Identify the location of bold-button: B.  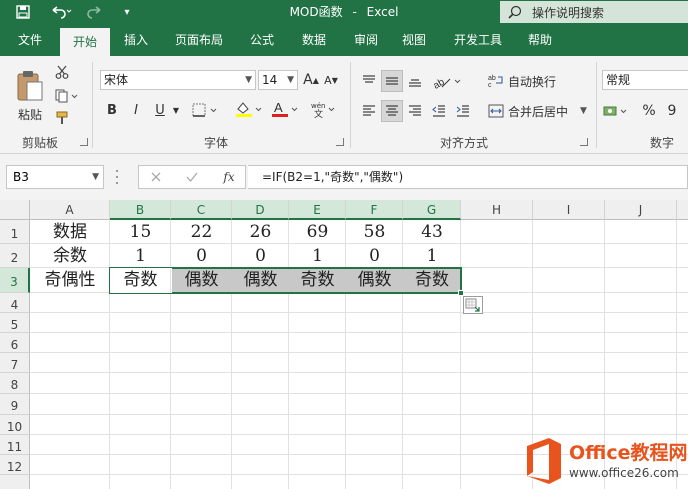
(112, 110).